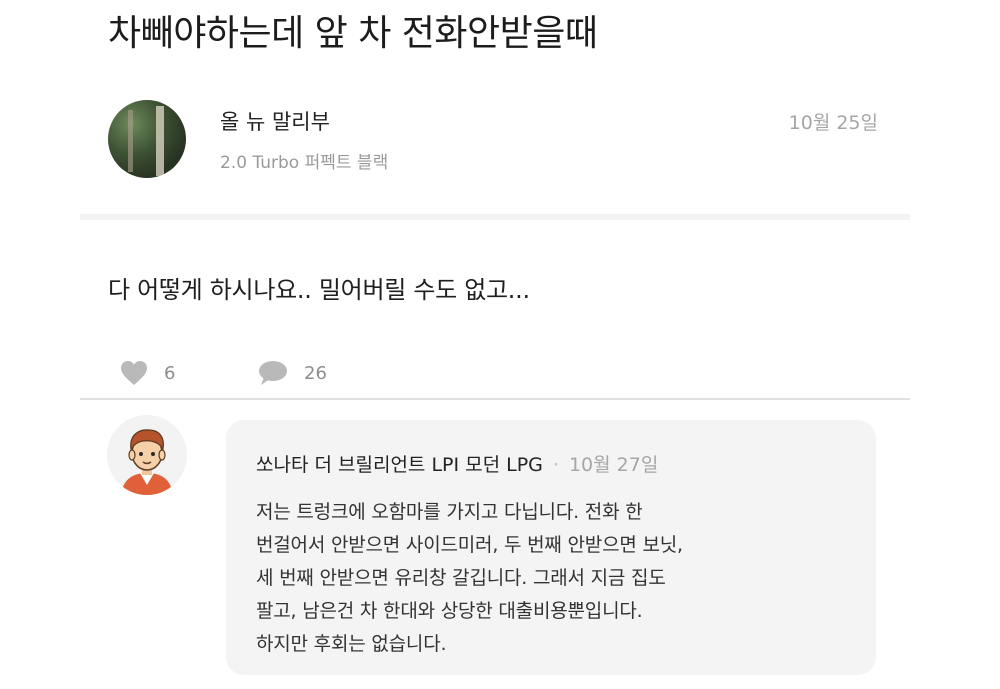  What do you see at coordinates (351, 644) in the screenshot?
I see `comment-line: 하지만 후회는 없습니다.` at bounding box center [351, 644].